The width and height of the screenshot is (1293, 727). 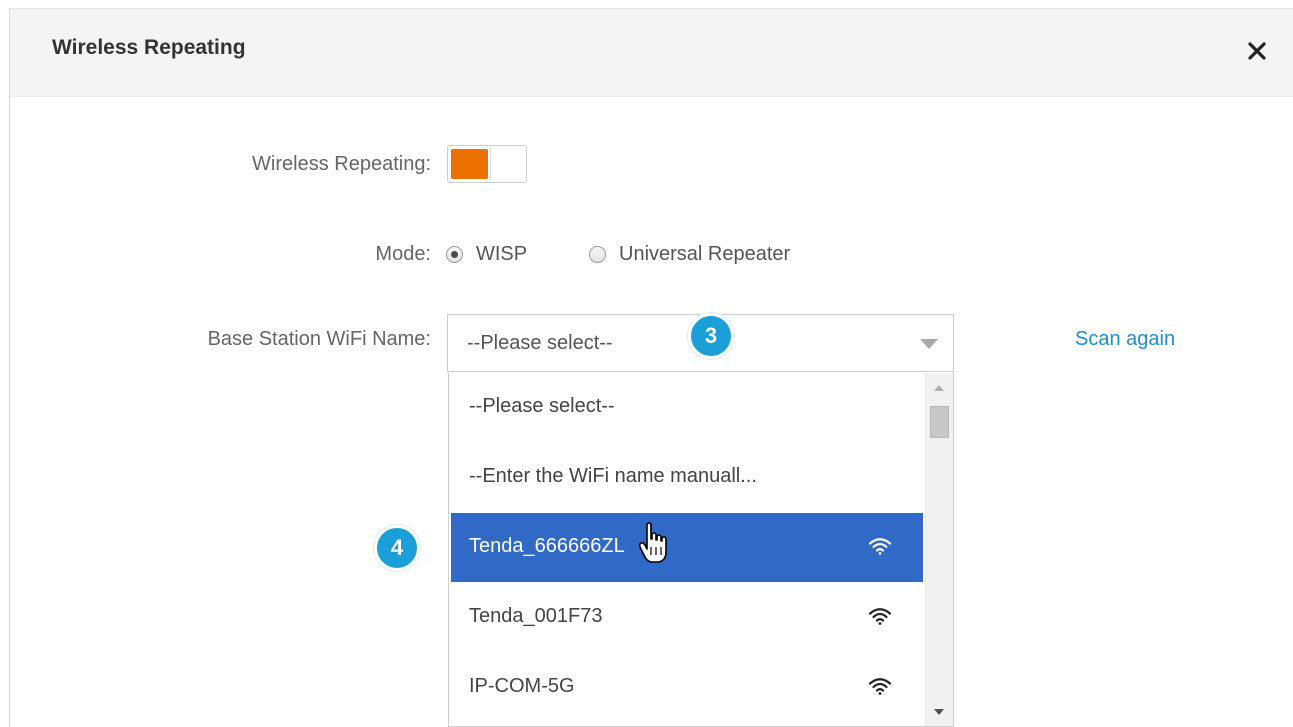 I want to click on select-value: --Please select--, so click(x=540, y=343).